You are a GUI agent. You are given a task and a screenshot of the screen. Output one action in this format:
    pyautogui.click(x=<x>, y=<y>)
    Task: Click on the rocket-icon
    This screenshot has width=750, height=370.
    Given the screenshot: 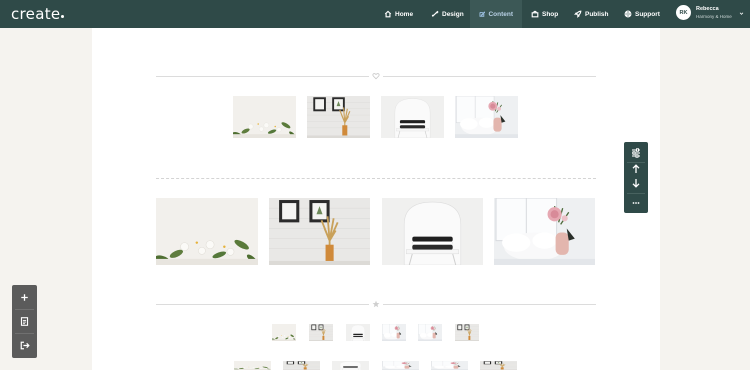 What is the action you would take?
    pyautogui.click(x=578, y=14)
    